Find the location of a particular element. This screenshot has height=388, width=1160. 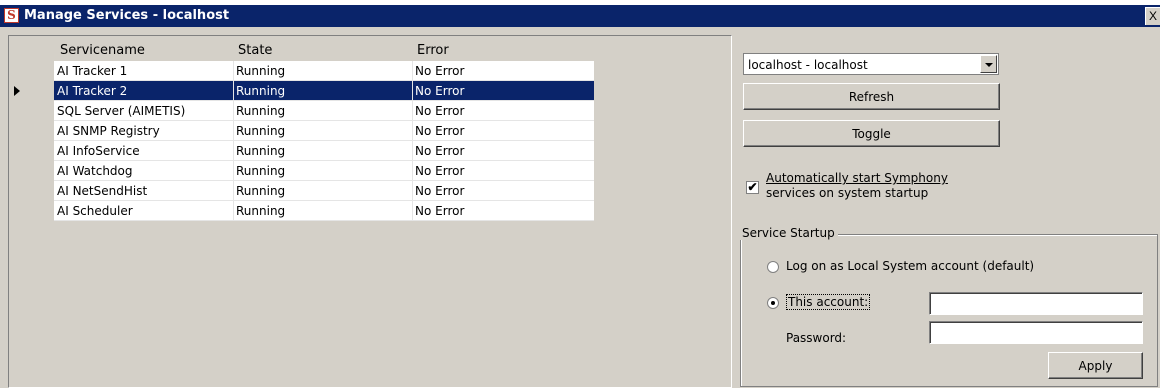

apply-button-label: Apply is located at coordinates (1095, 366).